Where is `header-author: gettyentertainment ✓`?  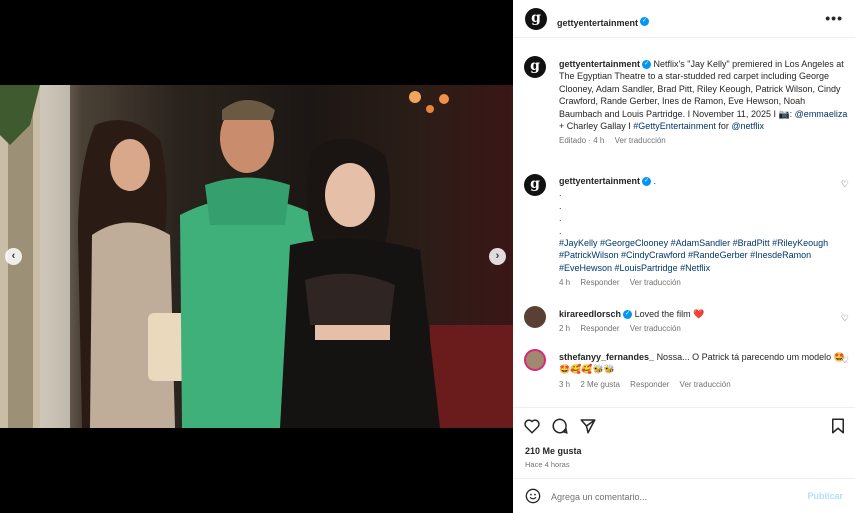
header-author: gettyentertainment ✓ is located at coordinates (603, 22).